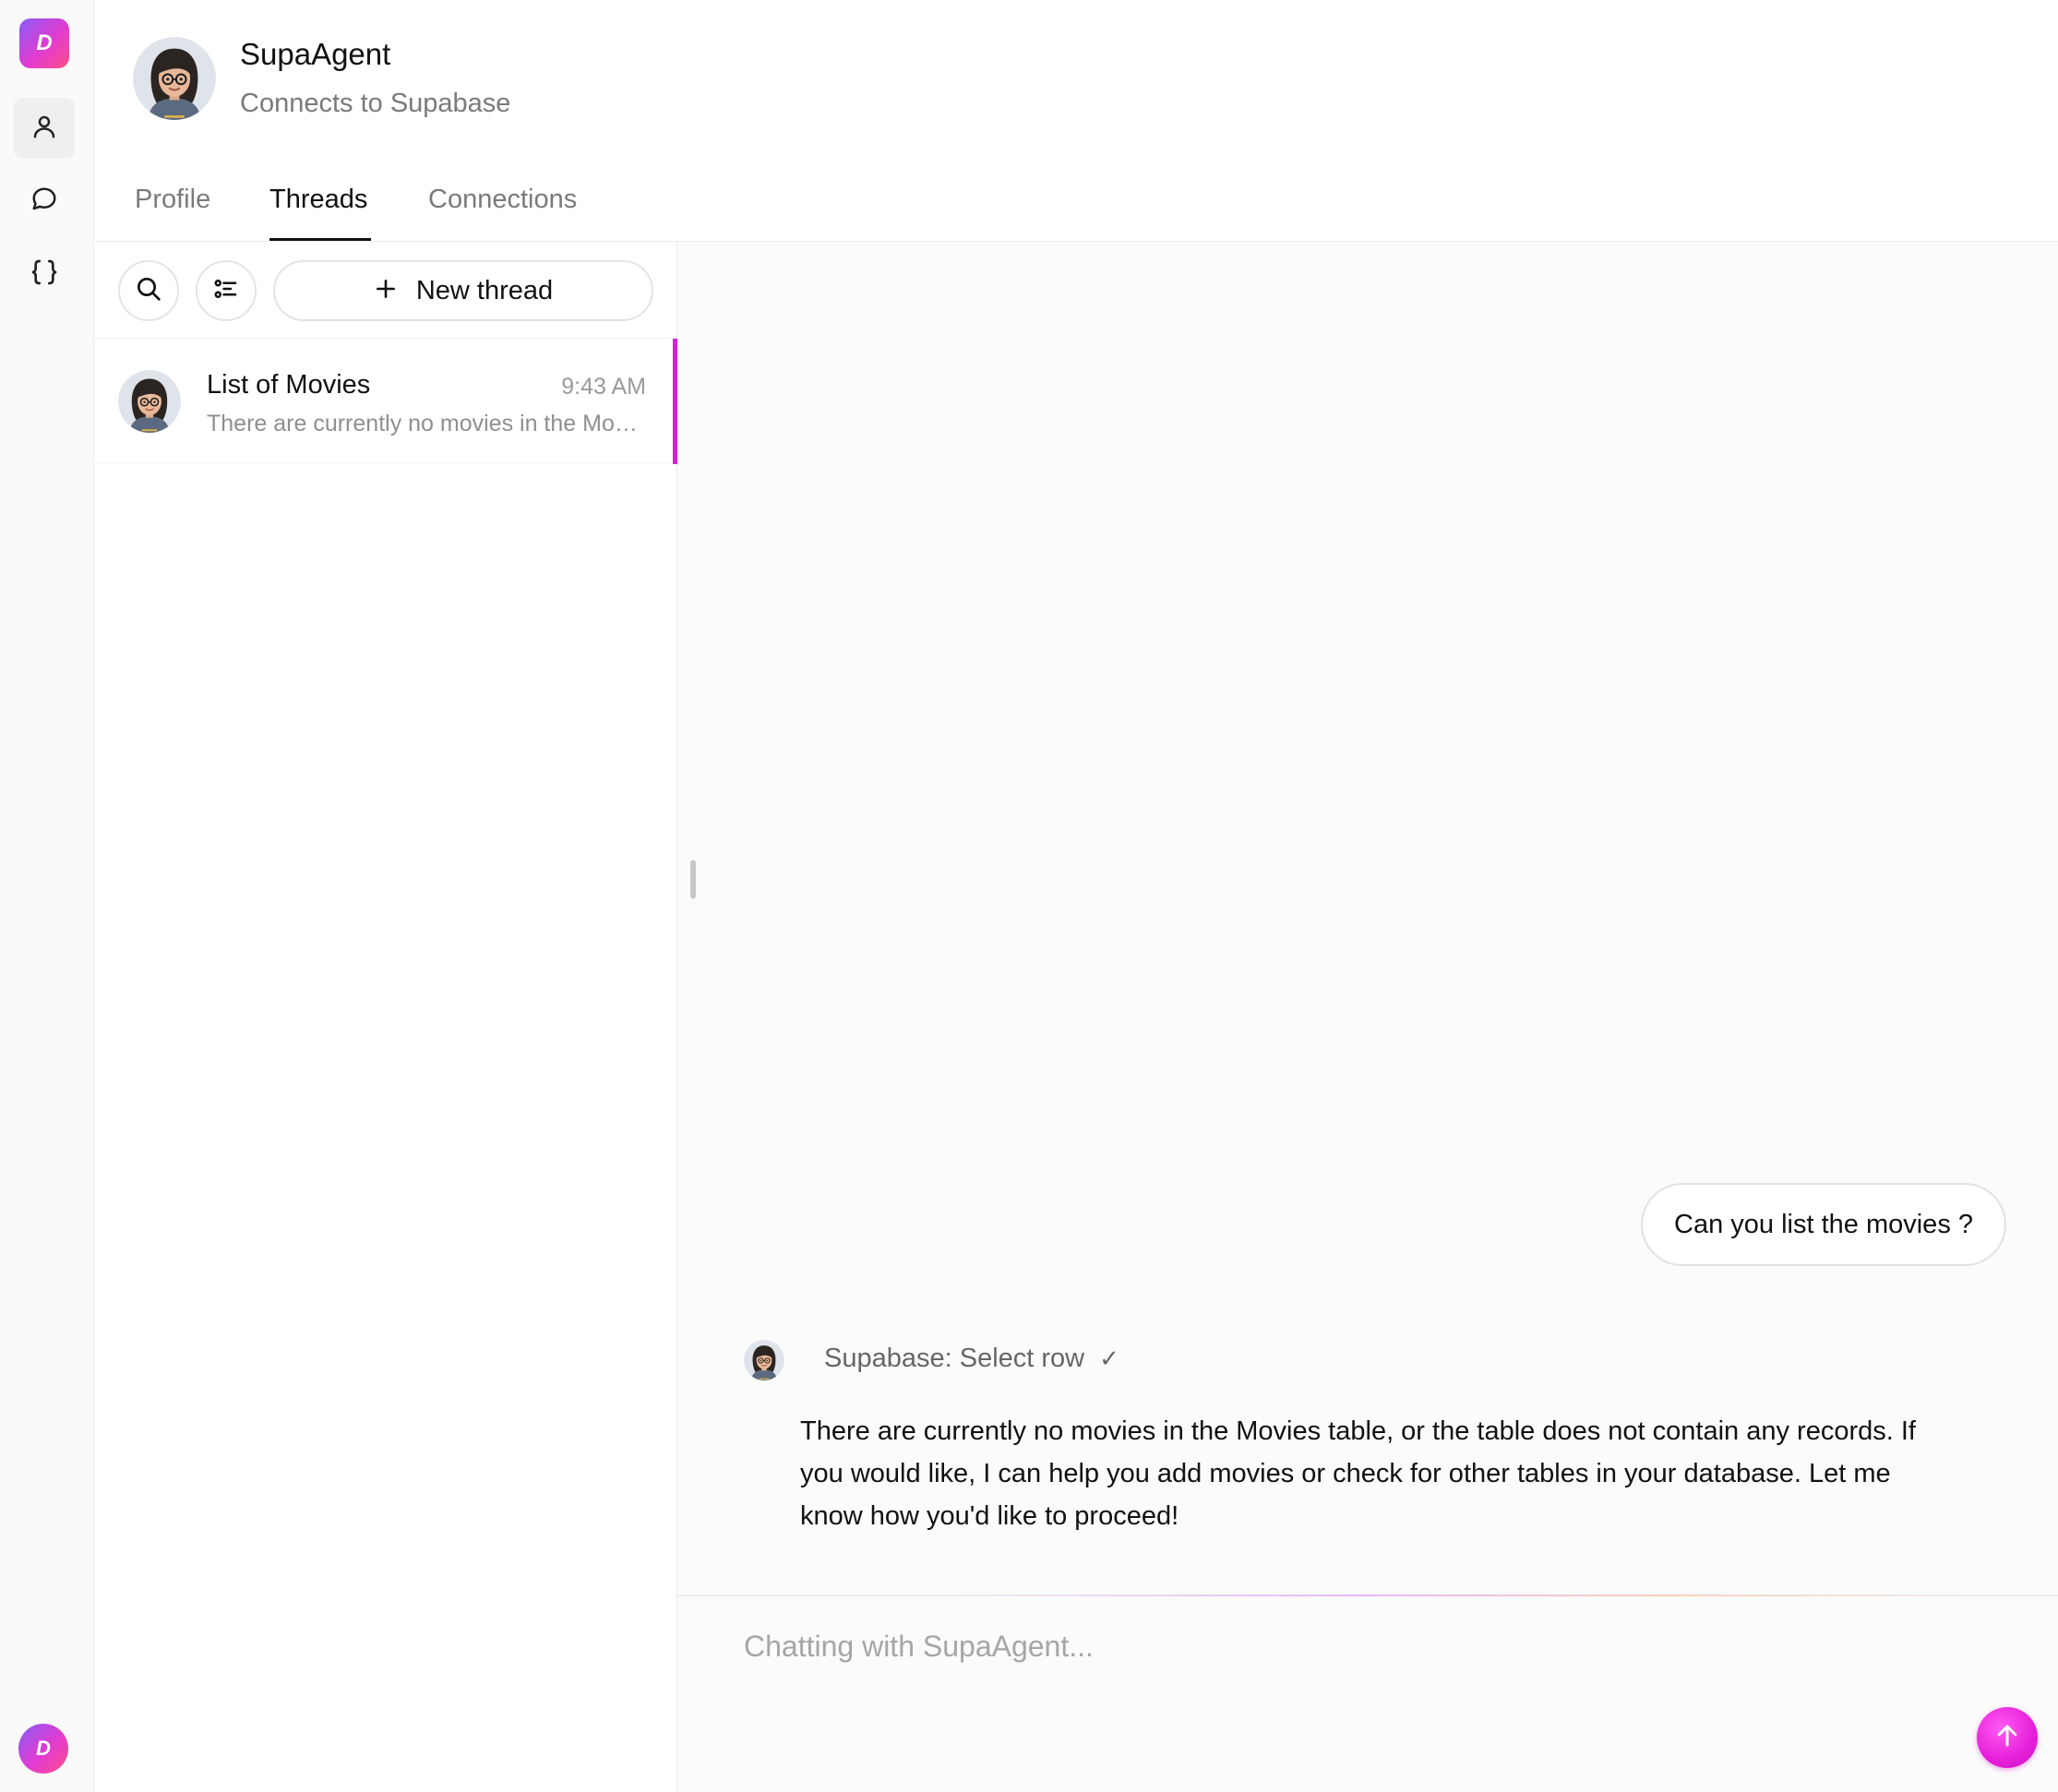 The width and height of the screenshot is (2058, 1792). I want to click on new-thread-label: New thread, so click(484, 290).